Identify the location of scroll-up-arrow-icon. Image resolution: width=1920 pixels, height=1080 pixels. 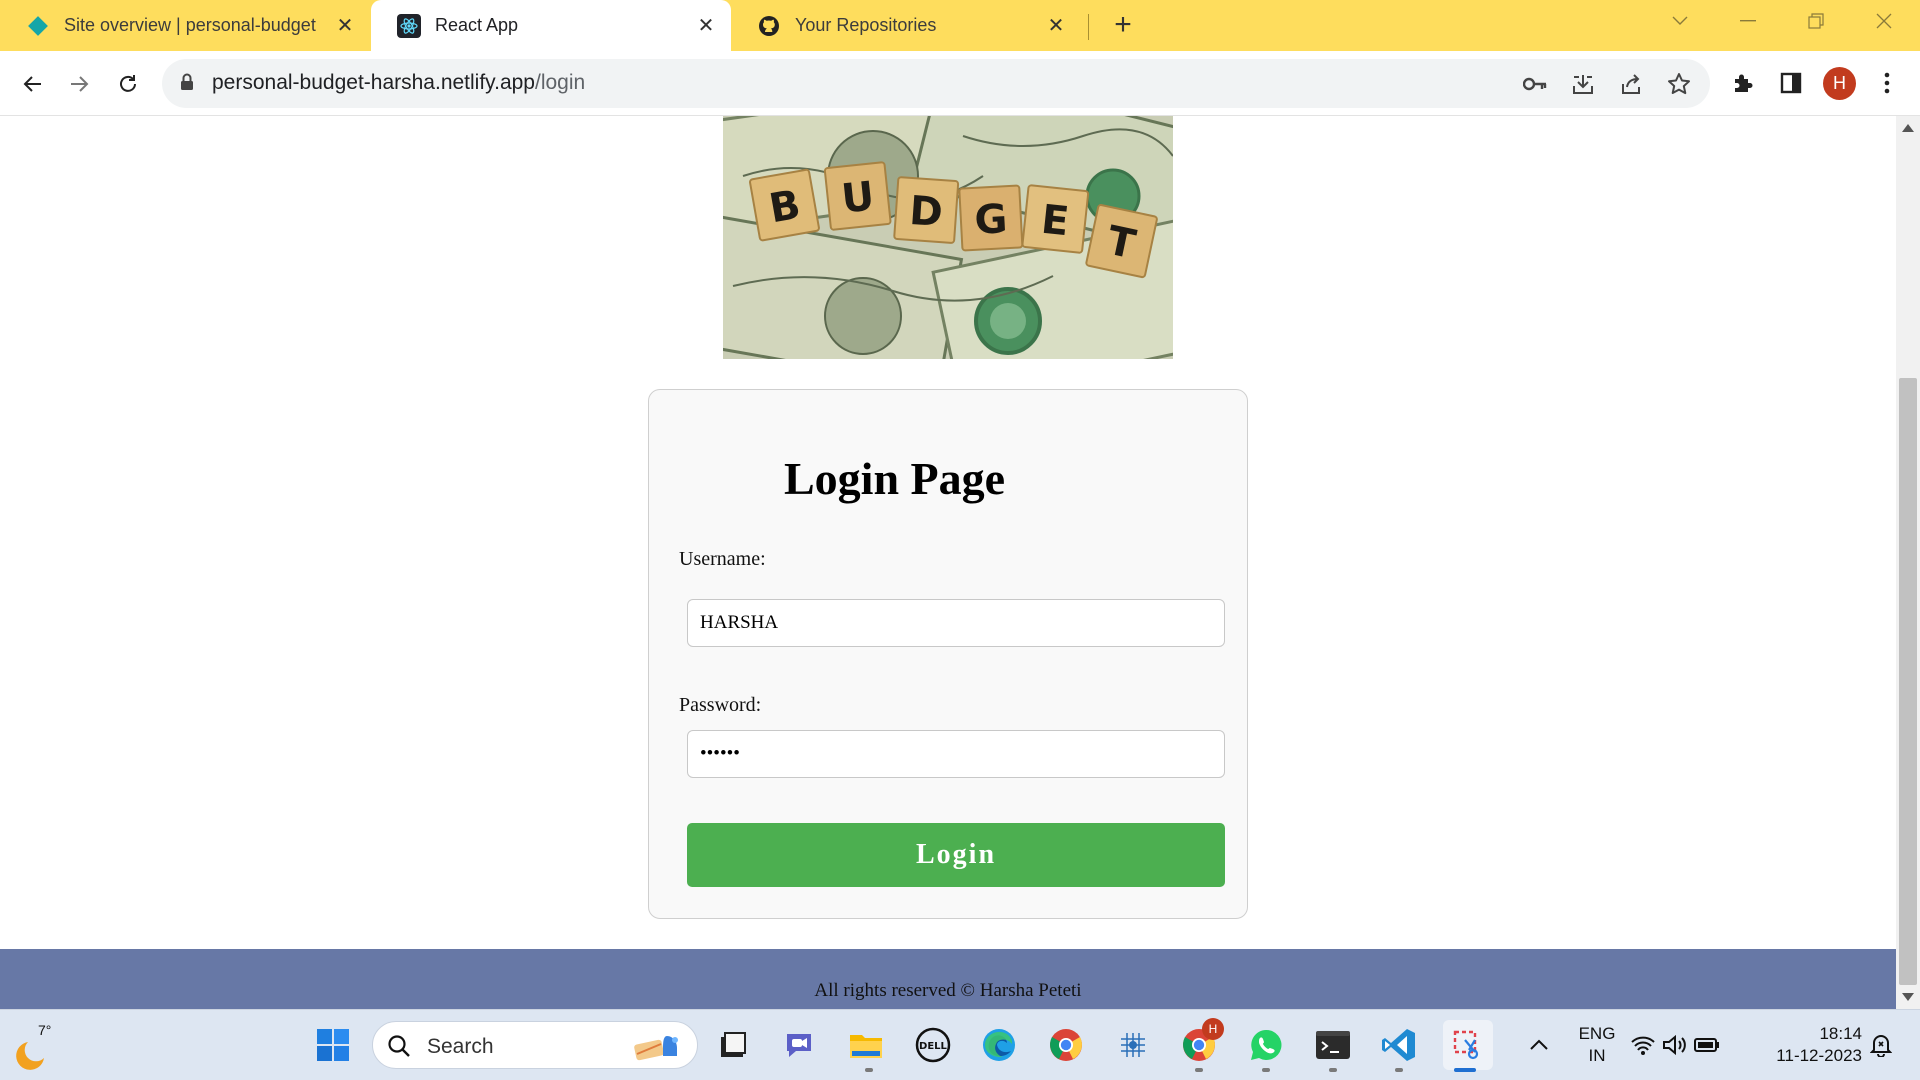
(1908, 128).